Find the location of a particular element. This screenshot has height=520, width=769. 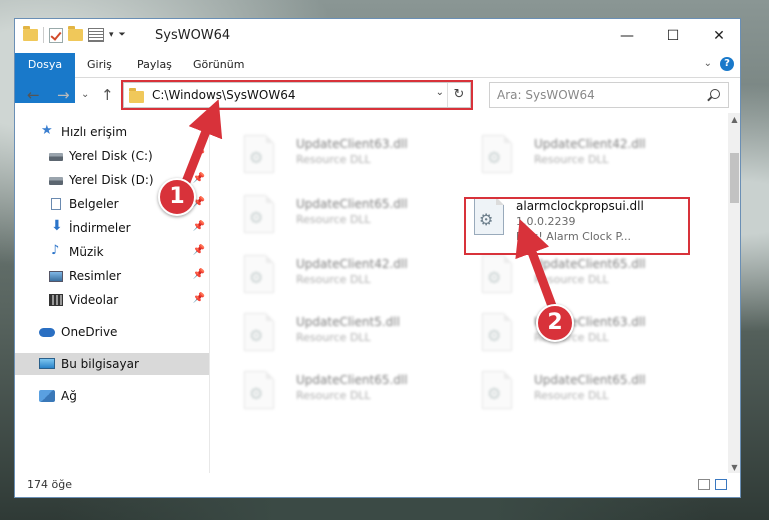

properties-list-icon is located at coordinates (96, 35).